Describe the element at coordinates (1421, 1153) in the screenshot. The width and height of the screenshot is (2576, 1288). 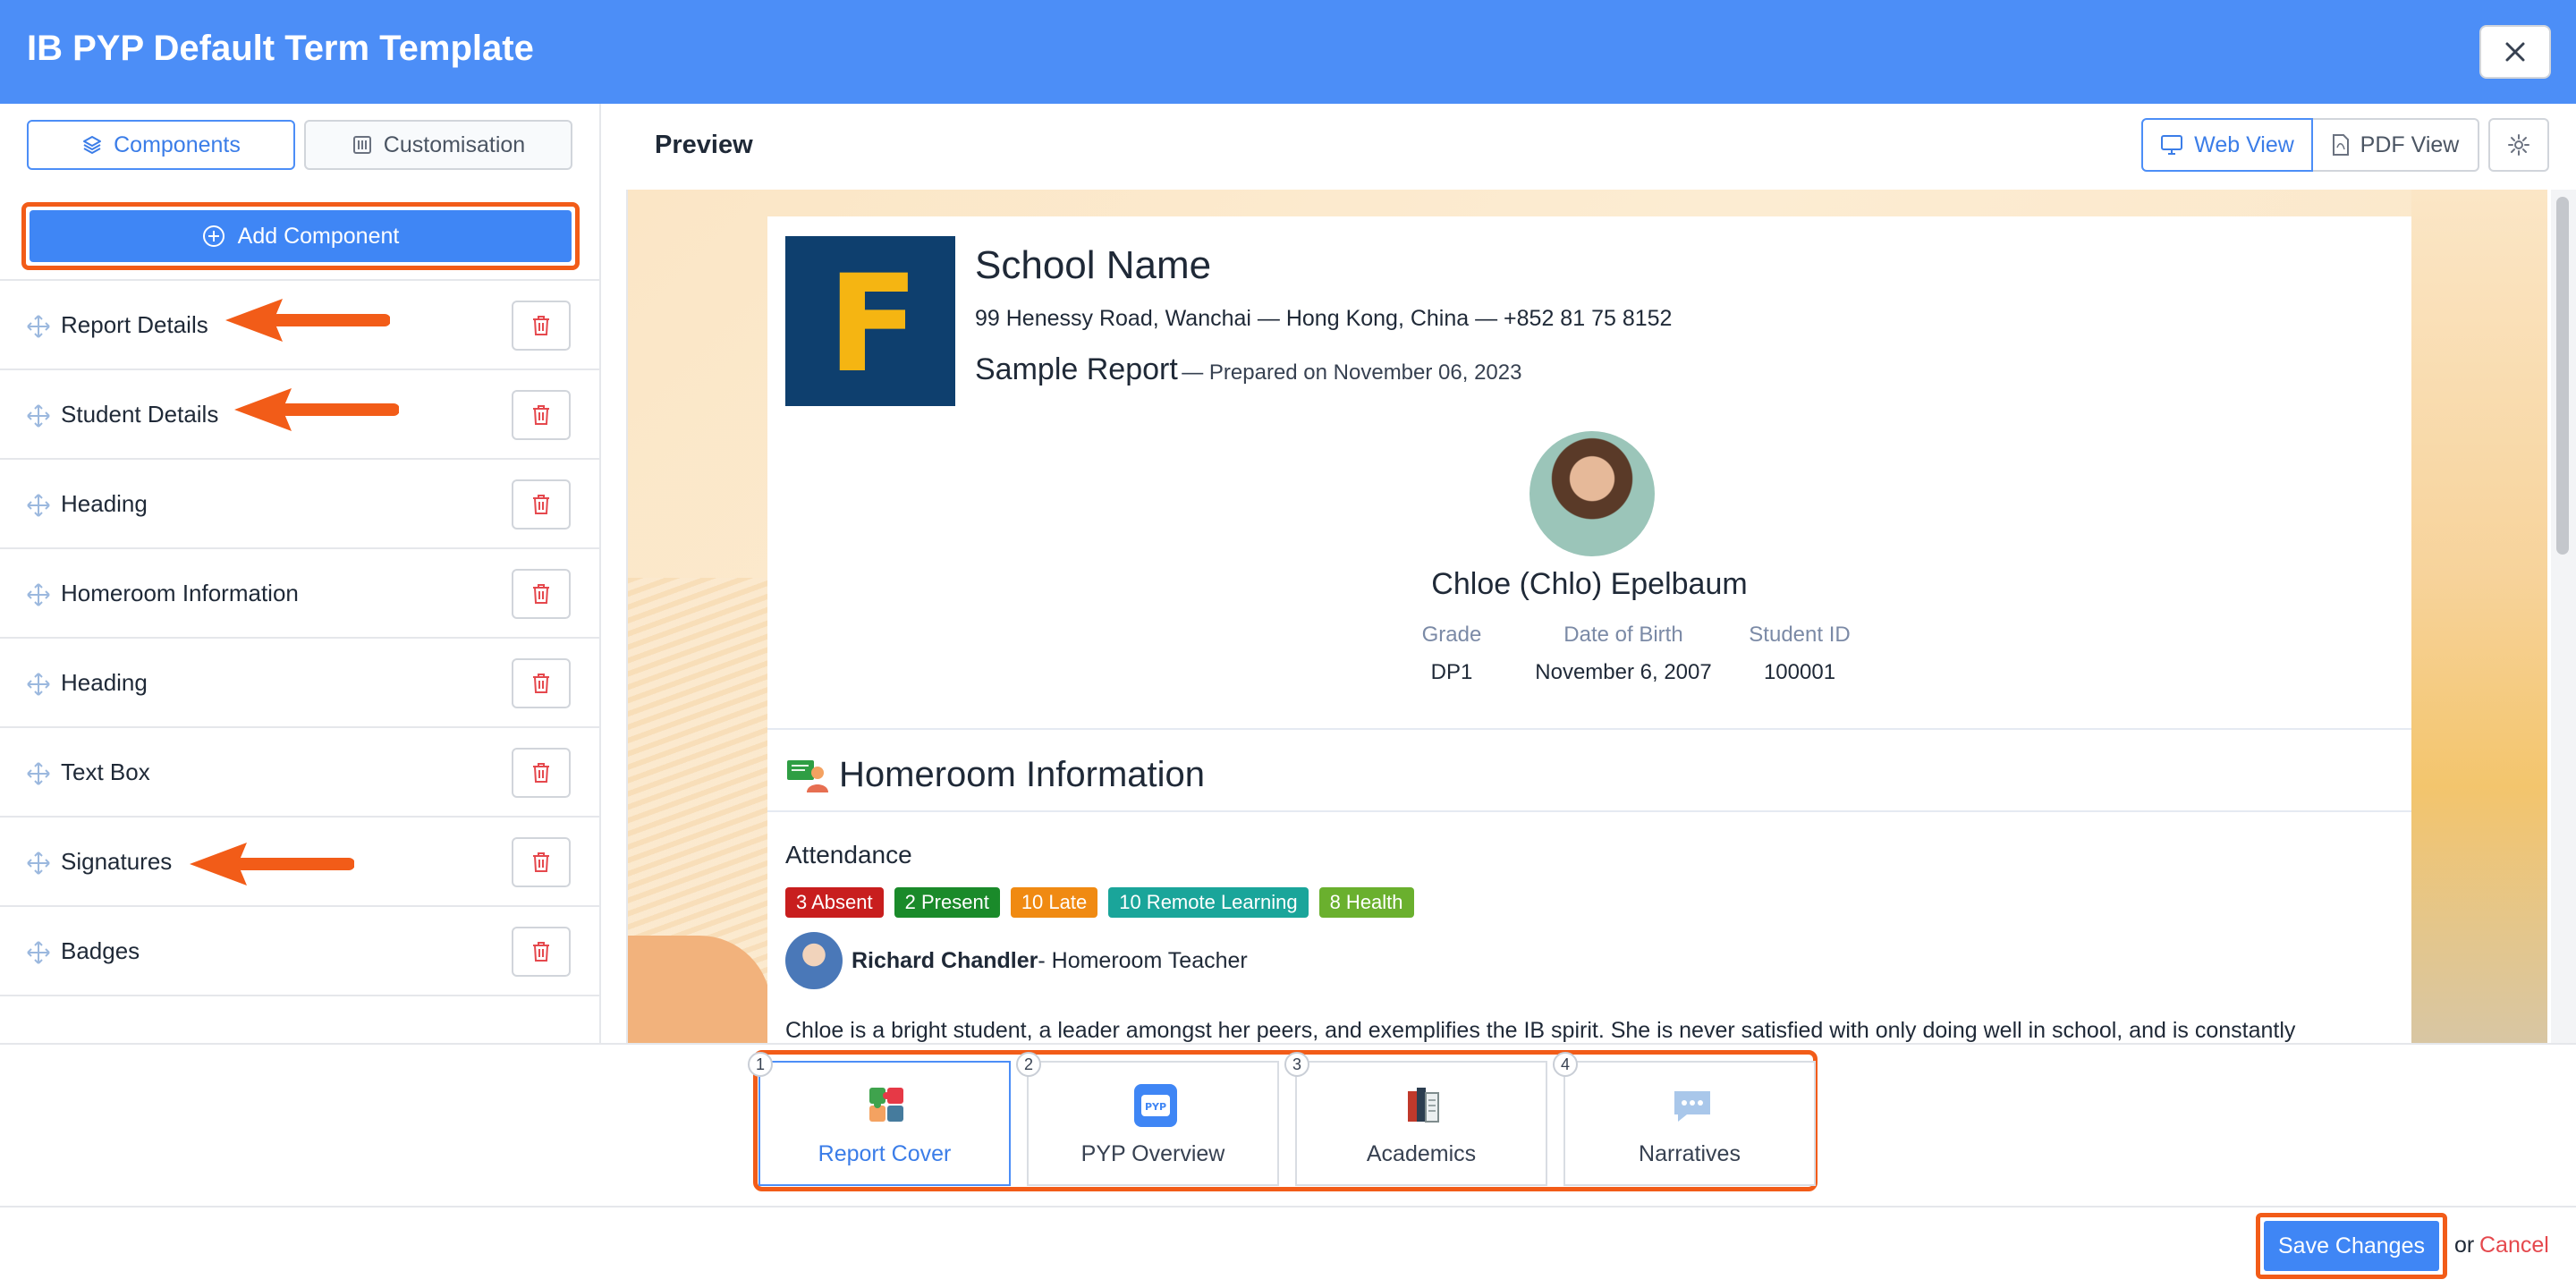
I see `page-tab-label: Academics` at that location.